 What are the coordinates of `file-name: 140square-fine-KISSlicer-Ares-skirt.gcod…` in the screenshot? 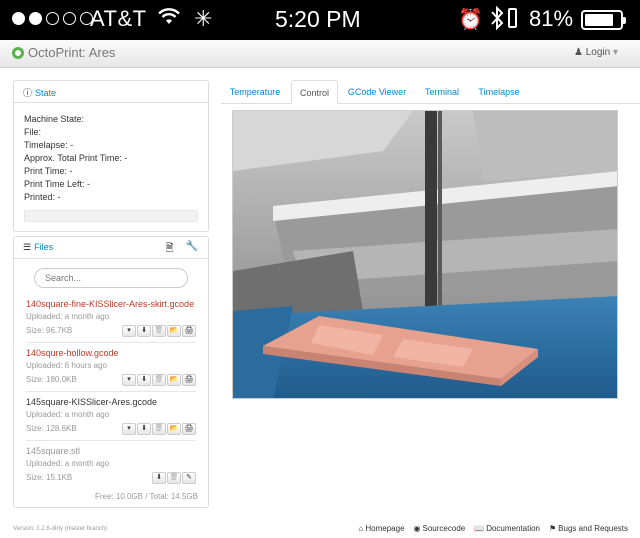 It's located at (111, 304).